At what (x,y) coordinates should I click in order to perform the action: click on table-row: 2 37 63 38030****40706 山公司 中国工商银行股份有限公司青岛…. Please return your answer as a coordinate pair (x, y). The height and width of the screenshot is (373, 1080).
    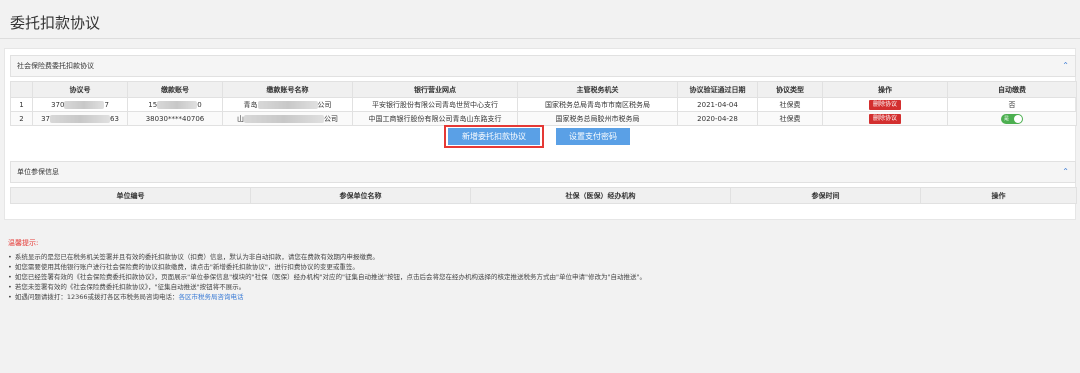
    Looking at the image, I should click on (543, 118).